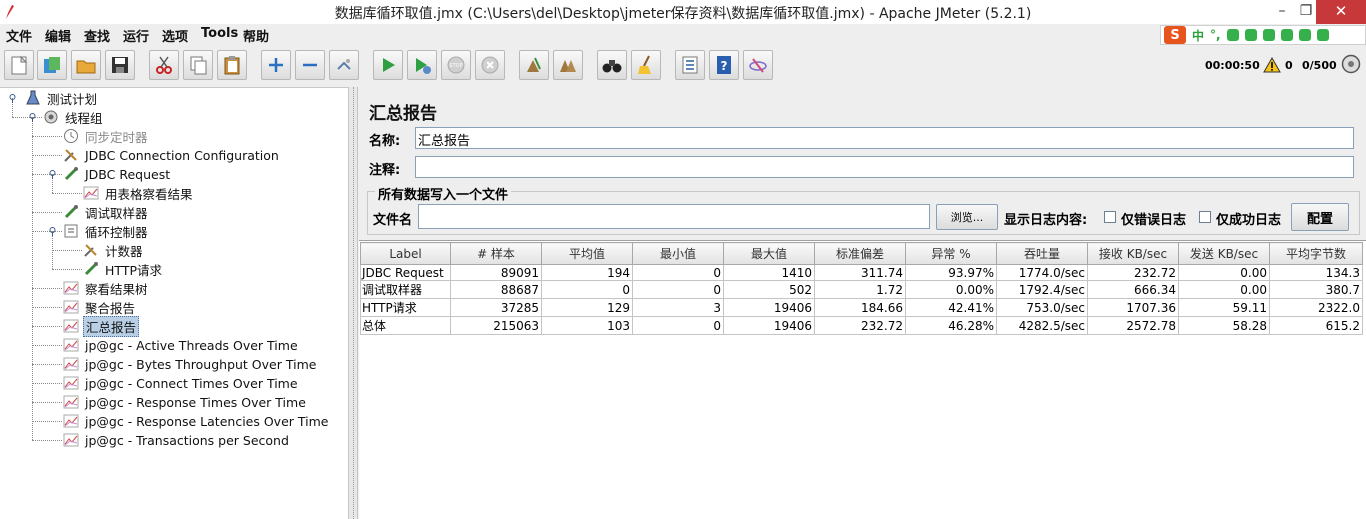 The image size is (1366, 519). I want to click on filename-input, so click(674, 216).